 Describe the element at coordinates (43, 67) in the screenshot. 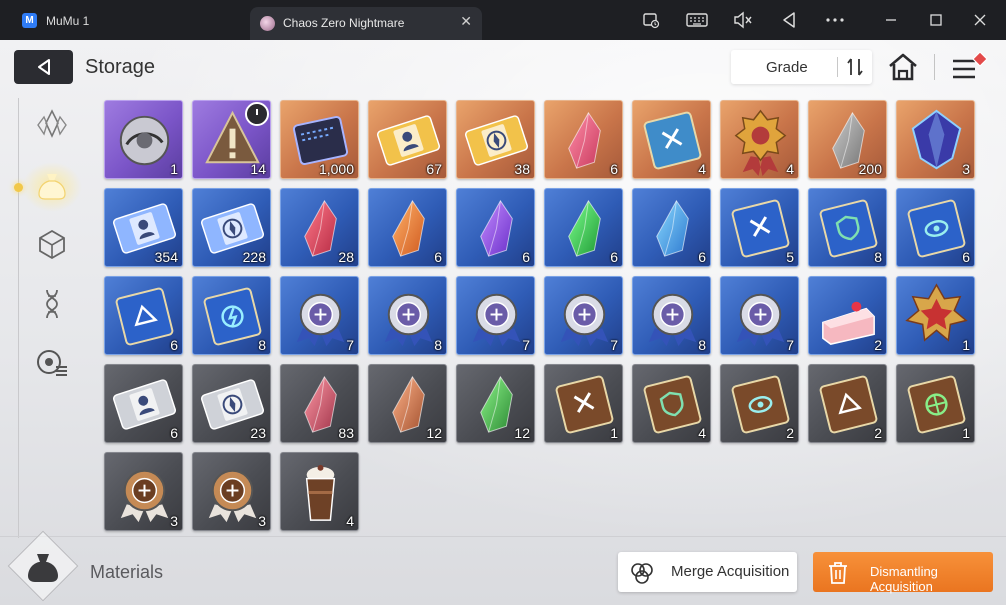

I see `back-button` at that location.